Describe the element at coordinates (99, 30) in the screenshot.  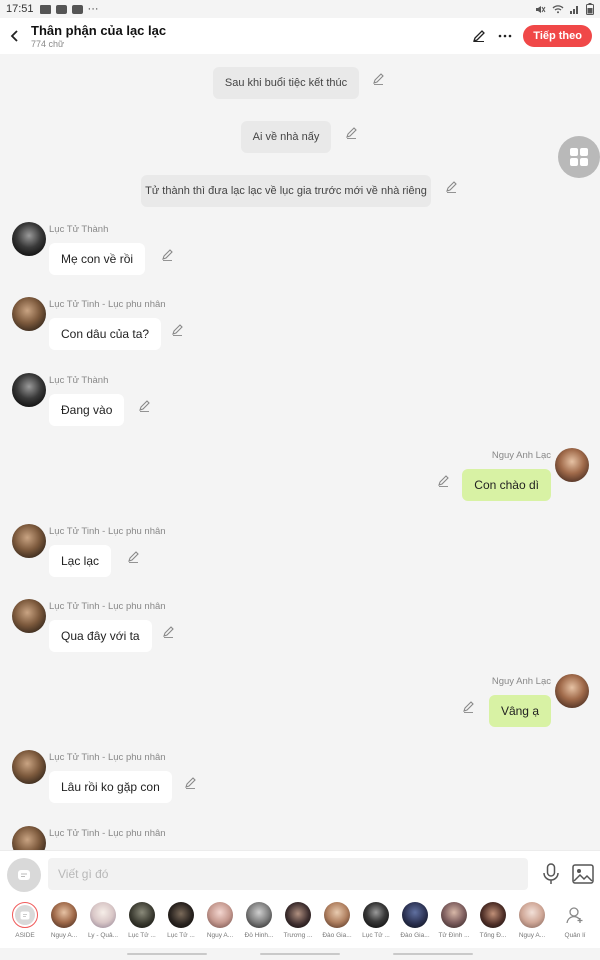
I see `story-title: Thân phận của lạc lạc` at that location.